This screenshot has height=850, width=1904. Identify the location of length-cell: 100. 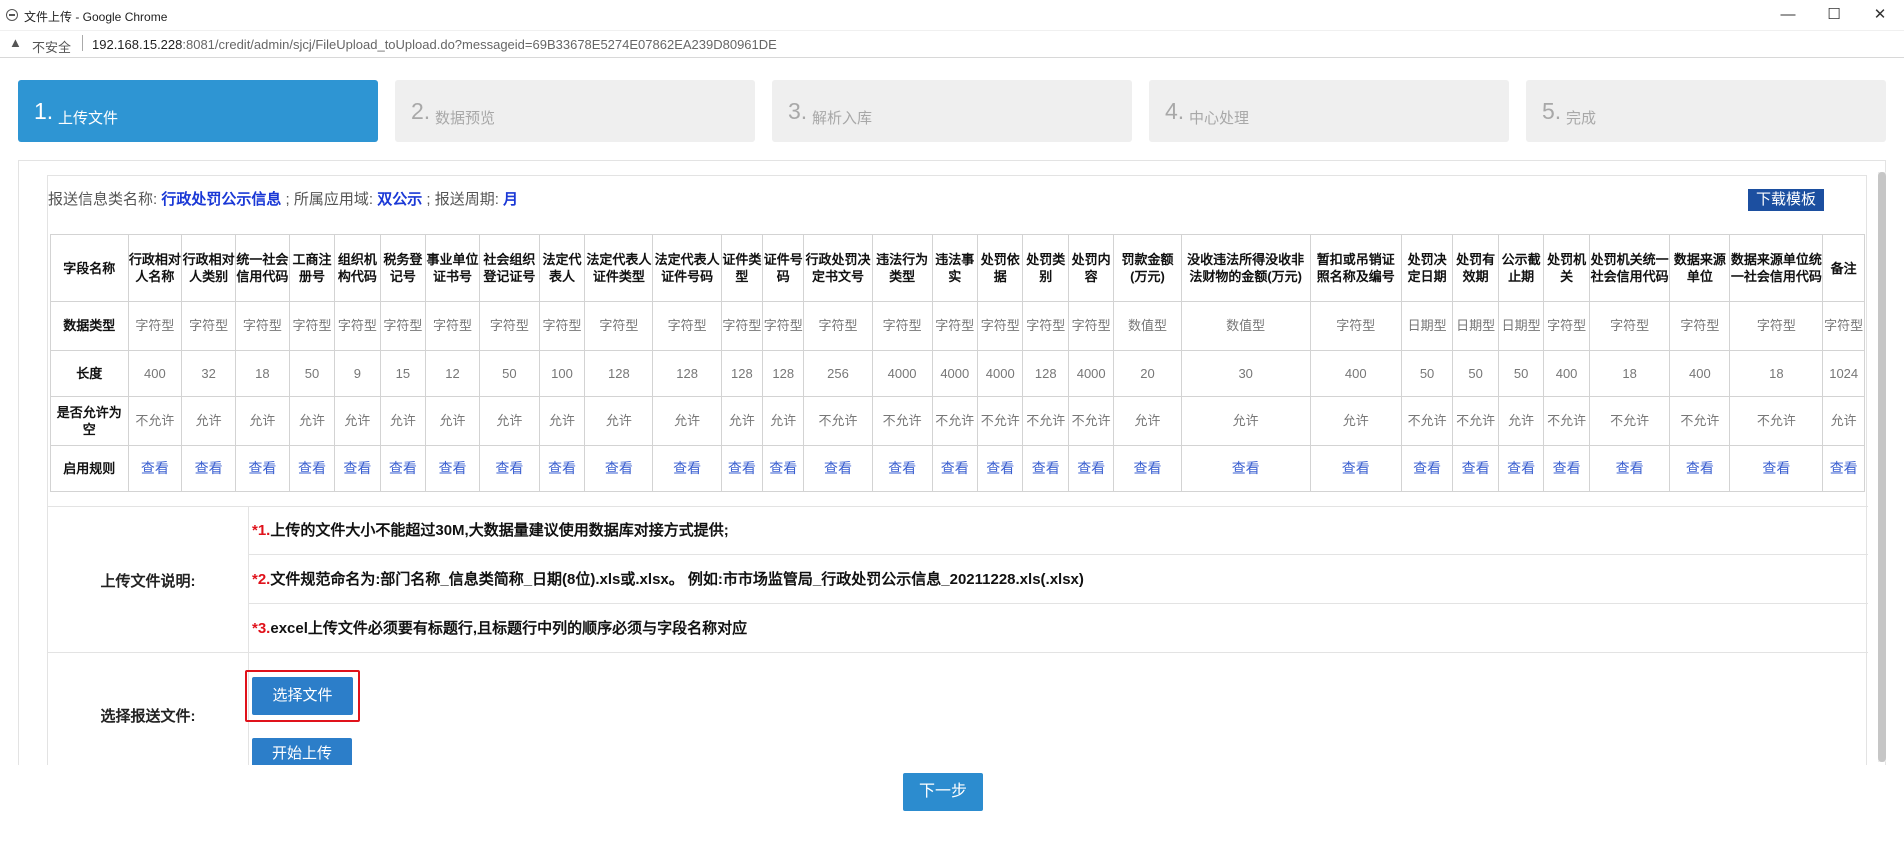
(562, 373).